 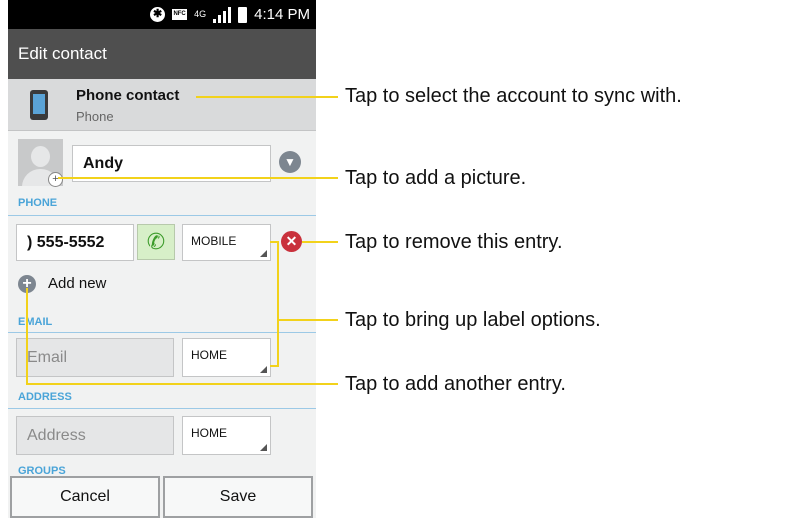 What do you see at coordinates (226, 435) in the screenshot?
I see `address-label-select: HOME` at bounding box center [226, 435].